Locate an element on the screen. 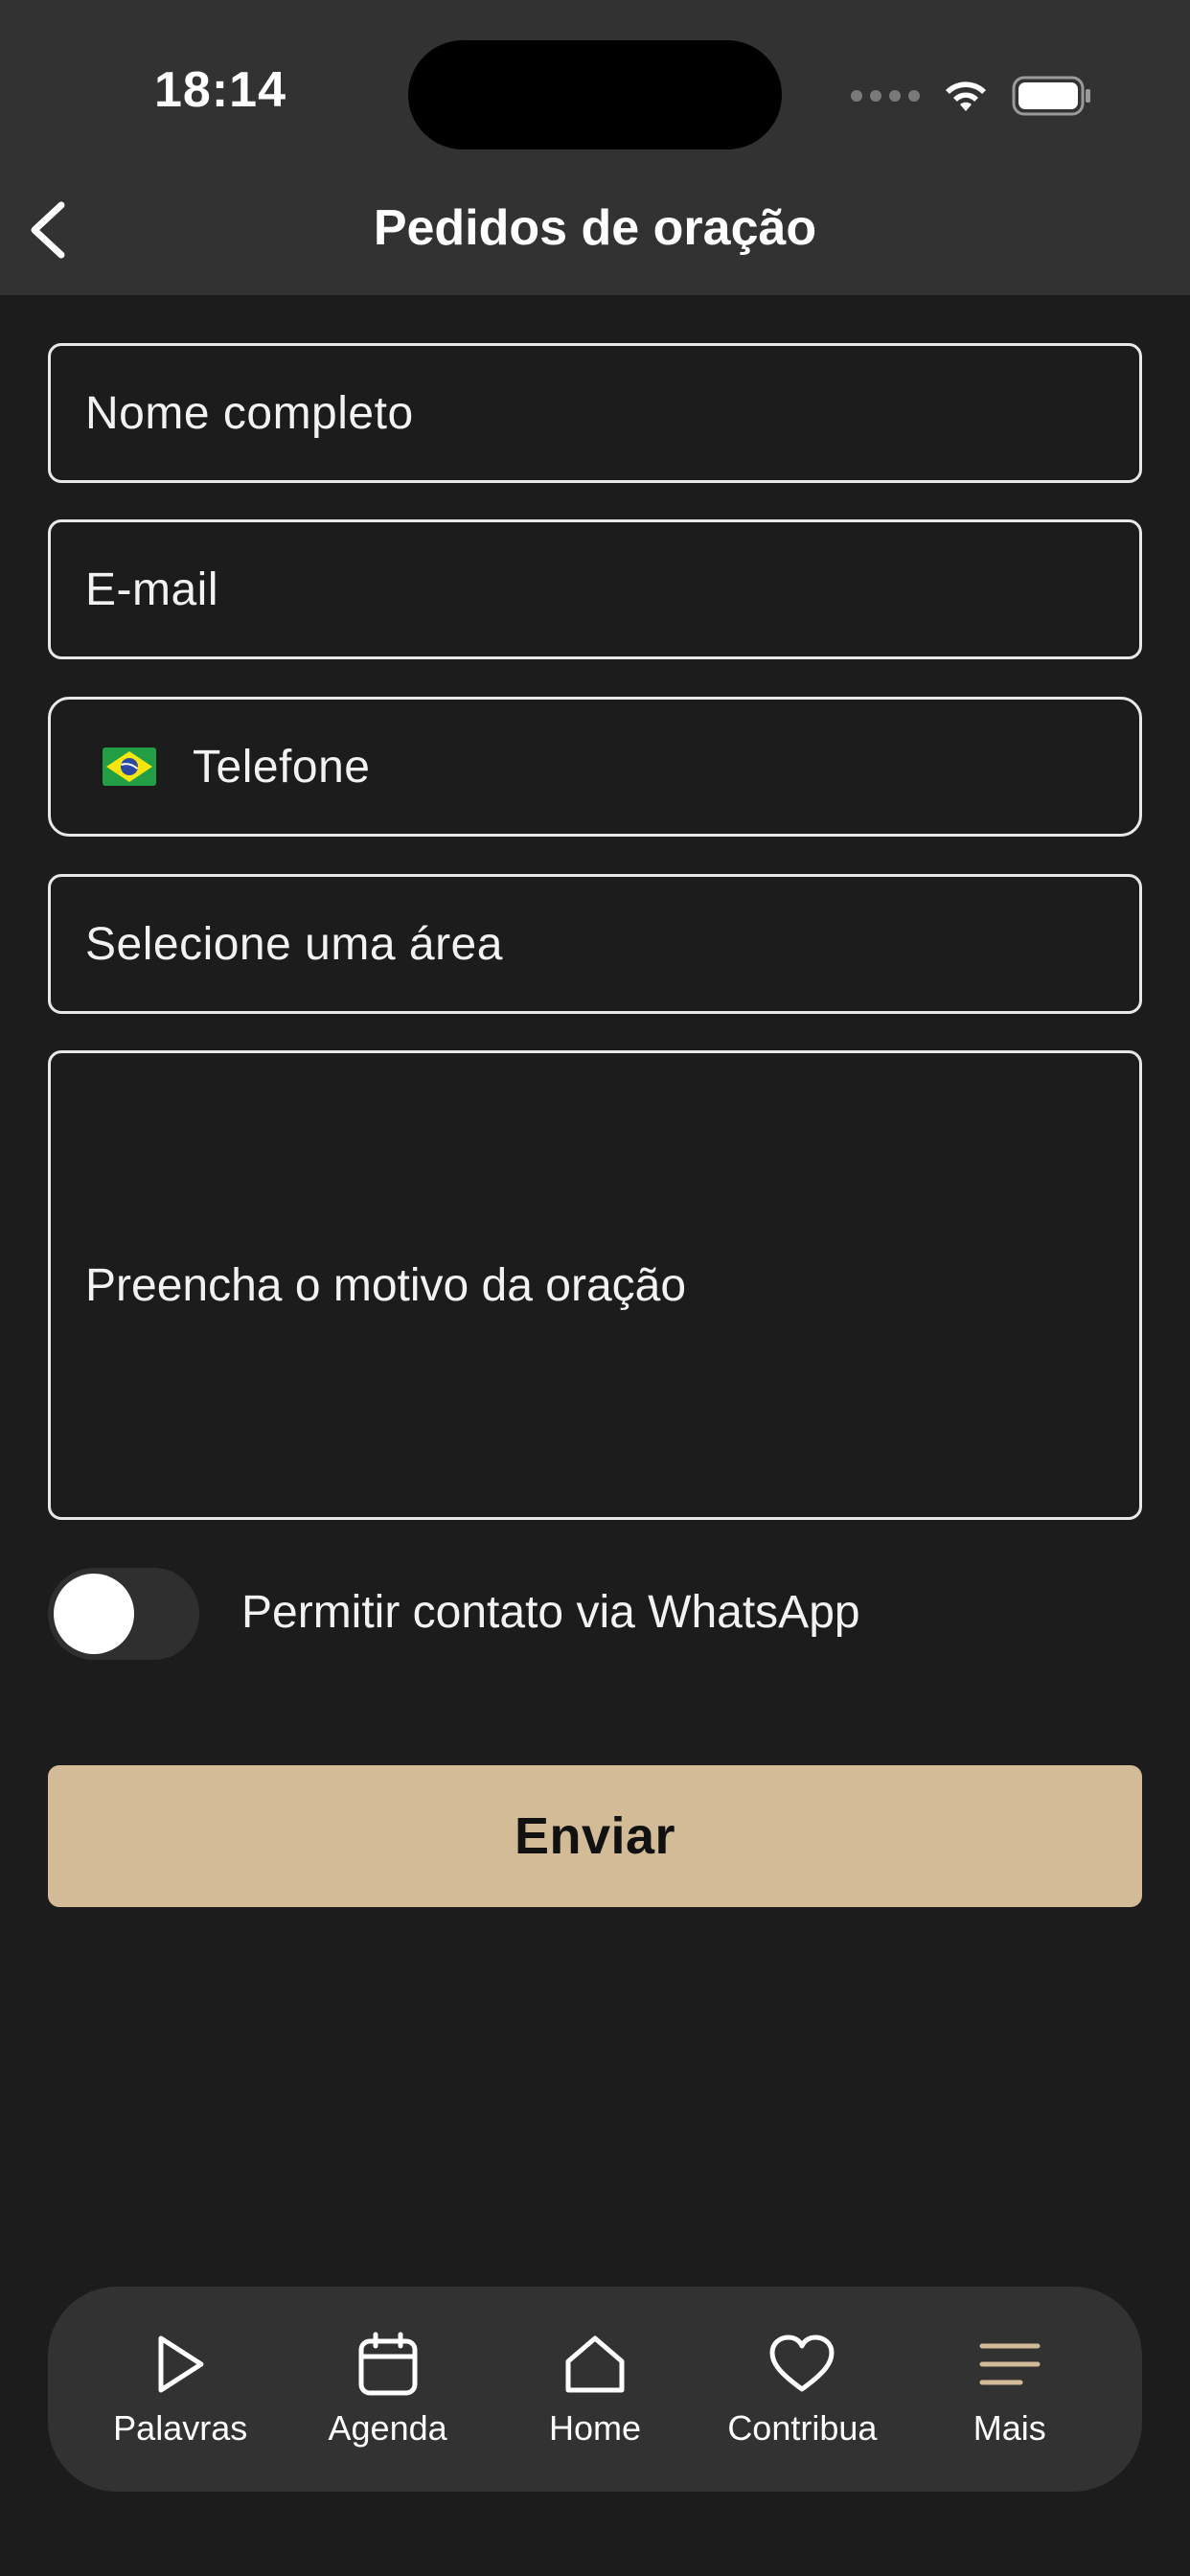 The image size is (1190, 2576). page-title: Pedidos de oração is located at coordinates (595, 228).